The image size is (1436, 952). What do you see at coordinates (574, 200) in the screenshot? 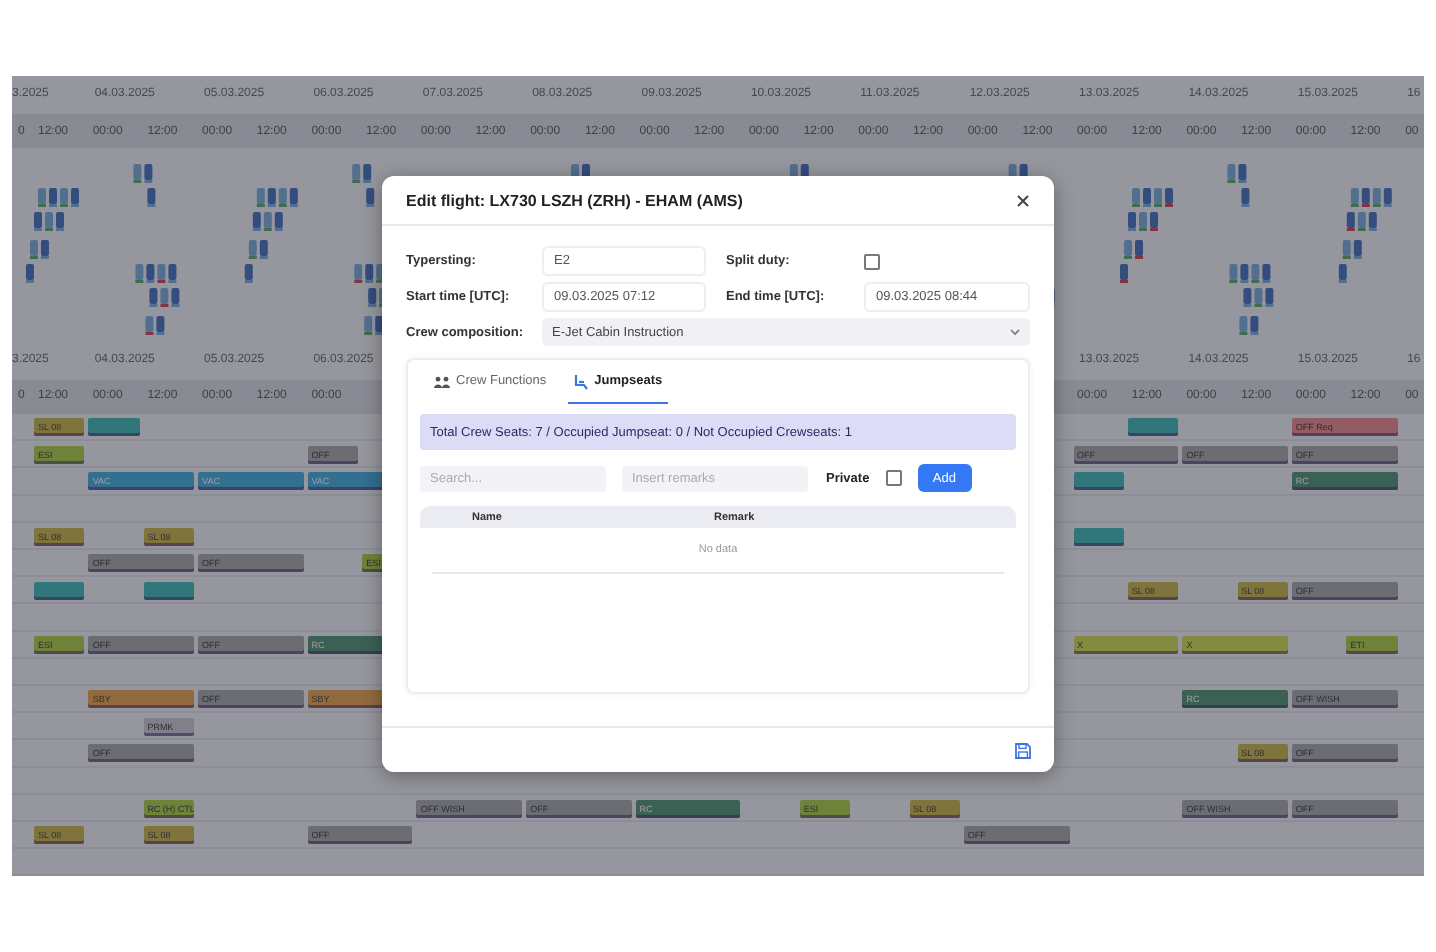
I see `dialog-title: Edit flight: LX730 LSZH (ZRH) - EHAM (AMS)` at bounding box center [574, 200].